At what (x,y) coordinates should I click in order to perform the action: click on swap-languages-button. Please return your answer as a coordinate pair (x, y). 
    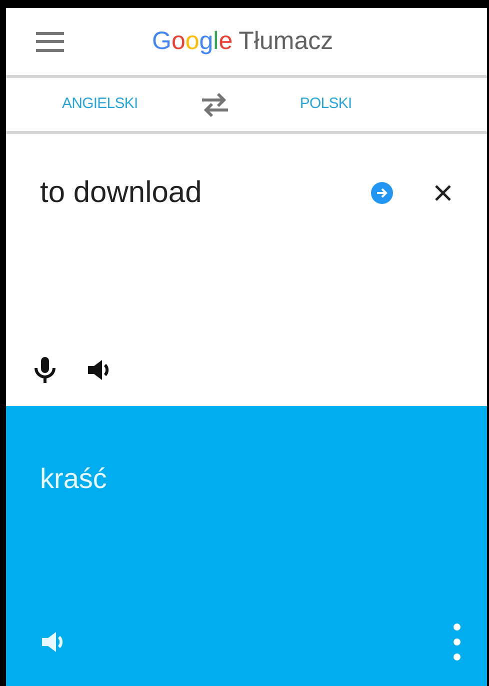
    Looking at the image, I should click on (215, 105).